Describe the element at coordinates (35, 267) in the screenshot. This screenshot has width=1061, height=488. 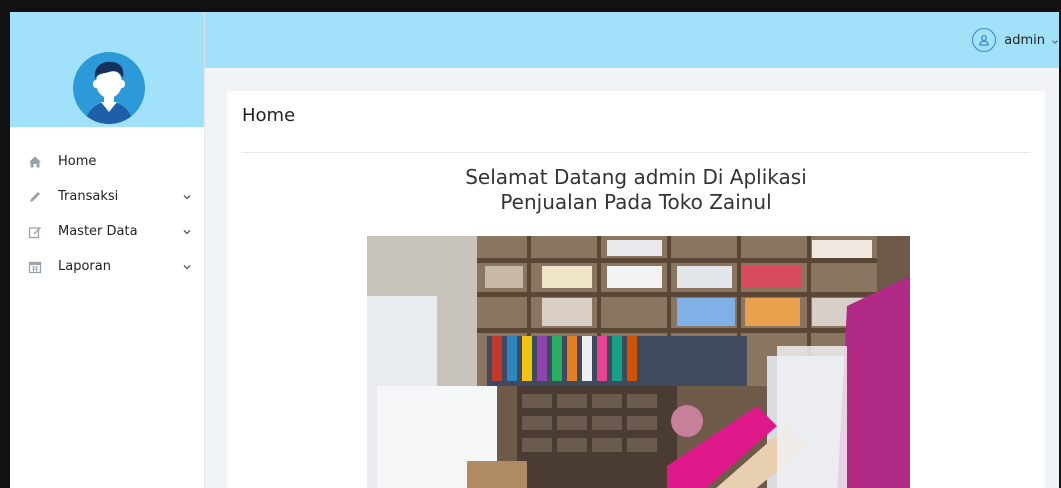
I see `calendar-icon` at that location.